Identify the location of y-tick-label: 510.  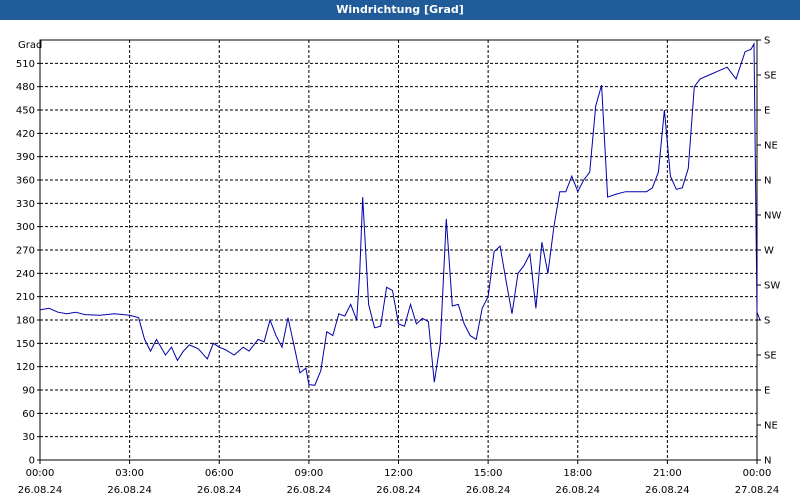
(25, 64).